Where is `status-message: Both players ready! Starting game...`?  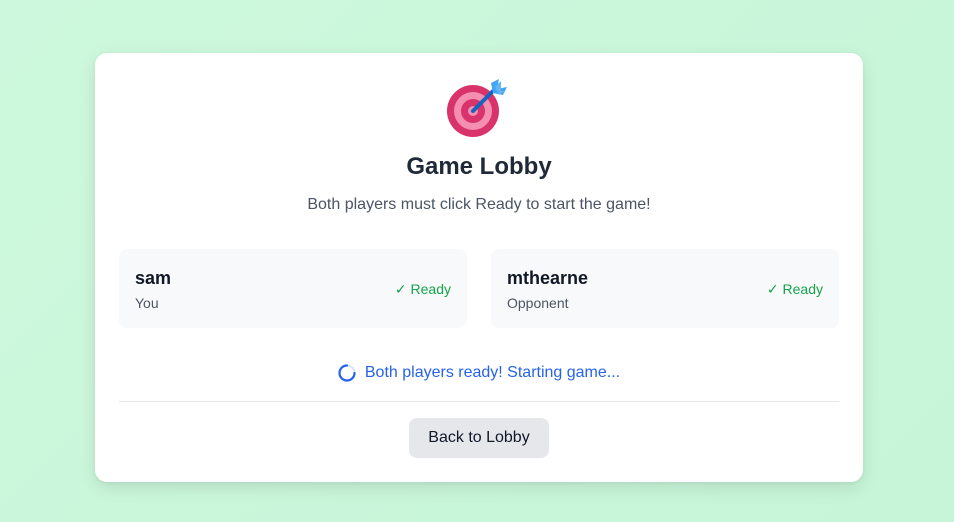
status-message: Both players ready! Starting game... is located at coordinates (492, 372).